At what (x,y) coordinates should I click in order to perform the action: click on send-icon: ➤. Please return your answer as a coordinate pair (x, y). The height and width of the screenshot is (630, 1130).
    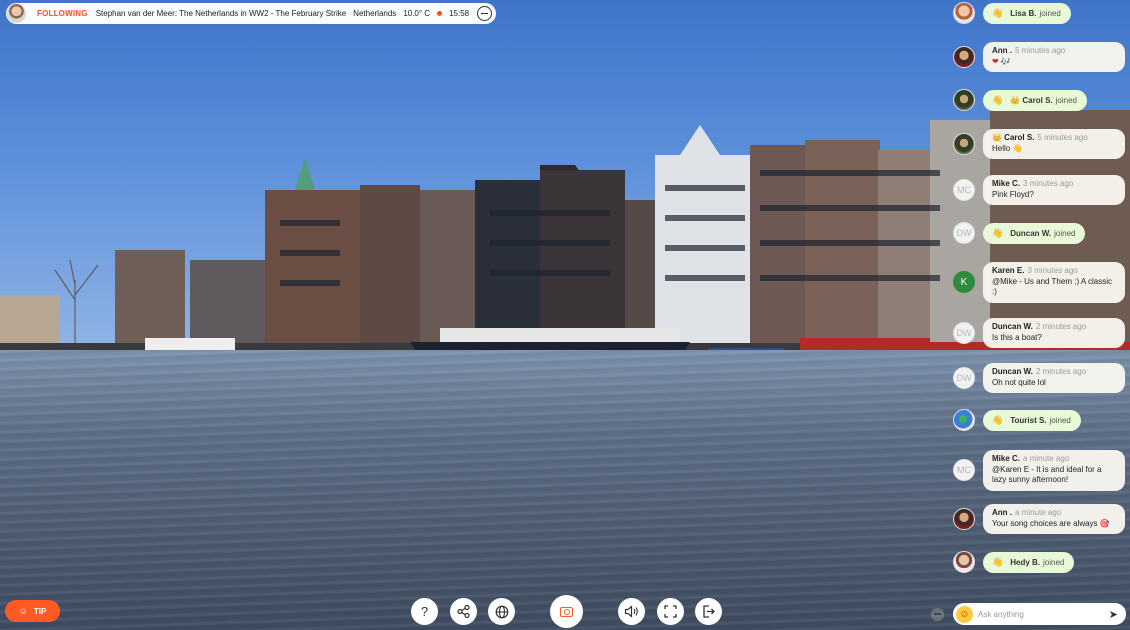
    Looking at the image, I should click on (1113, 614).